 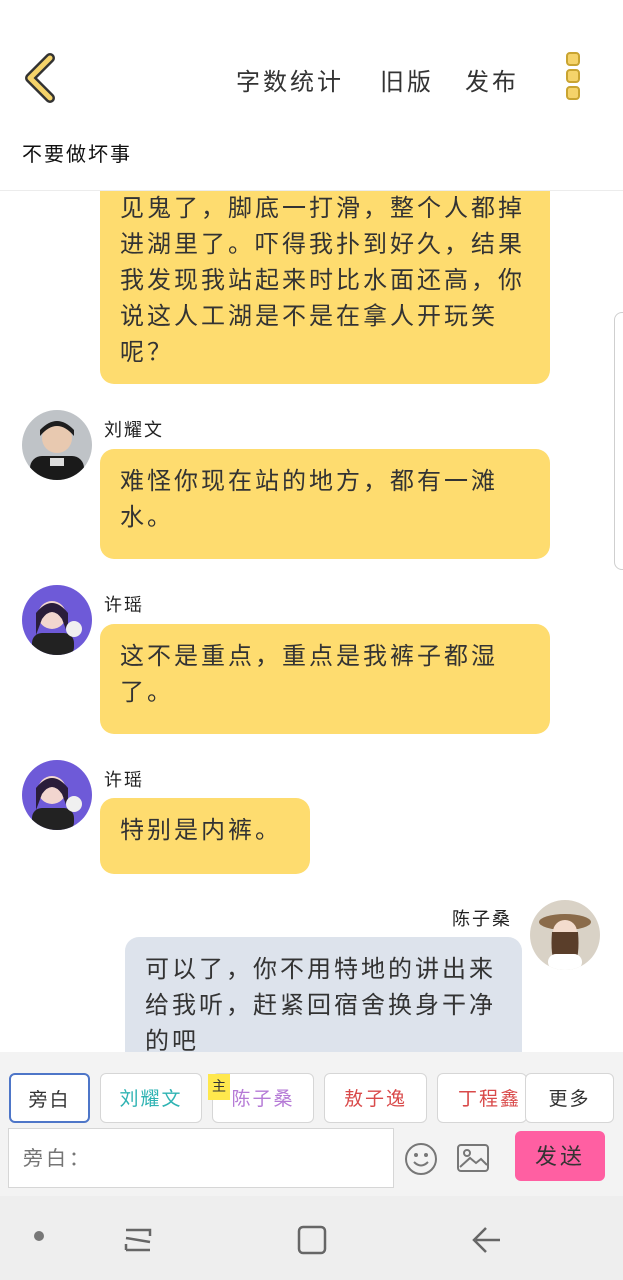 I want to click on character-button-ding-chengxin: 丁程鑫, so click(x=482, y=1098).